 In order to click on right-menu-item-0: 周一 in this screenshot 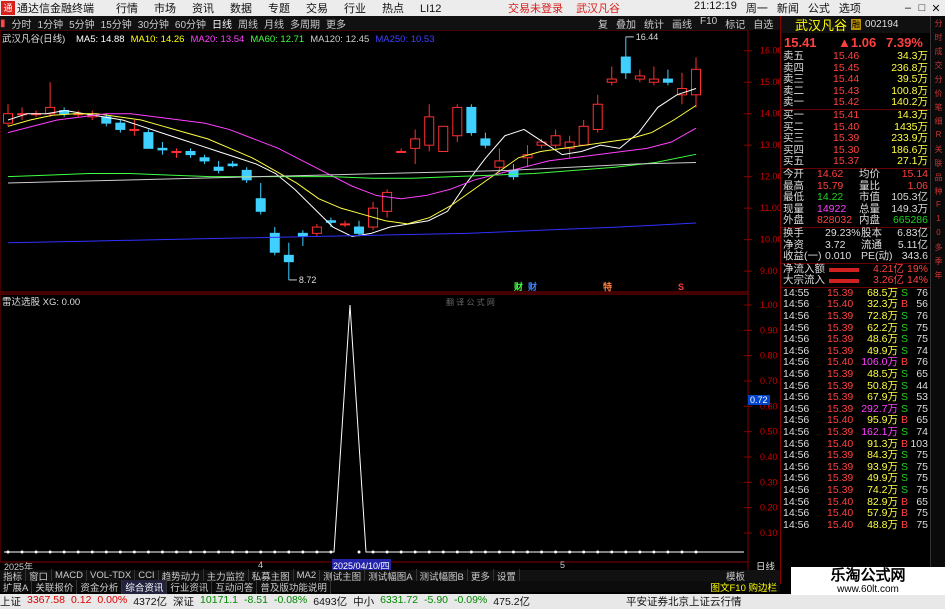, I will do `click(757, 8)`.